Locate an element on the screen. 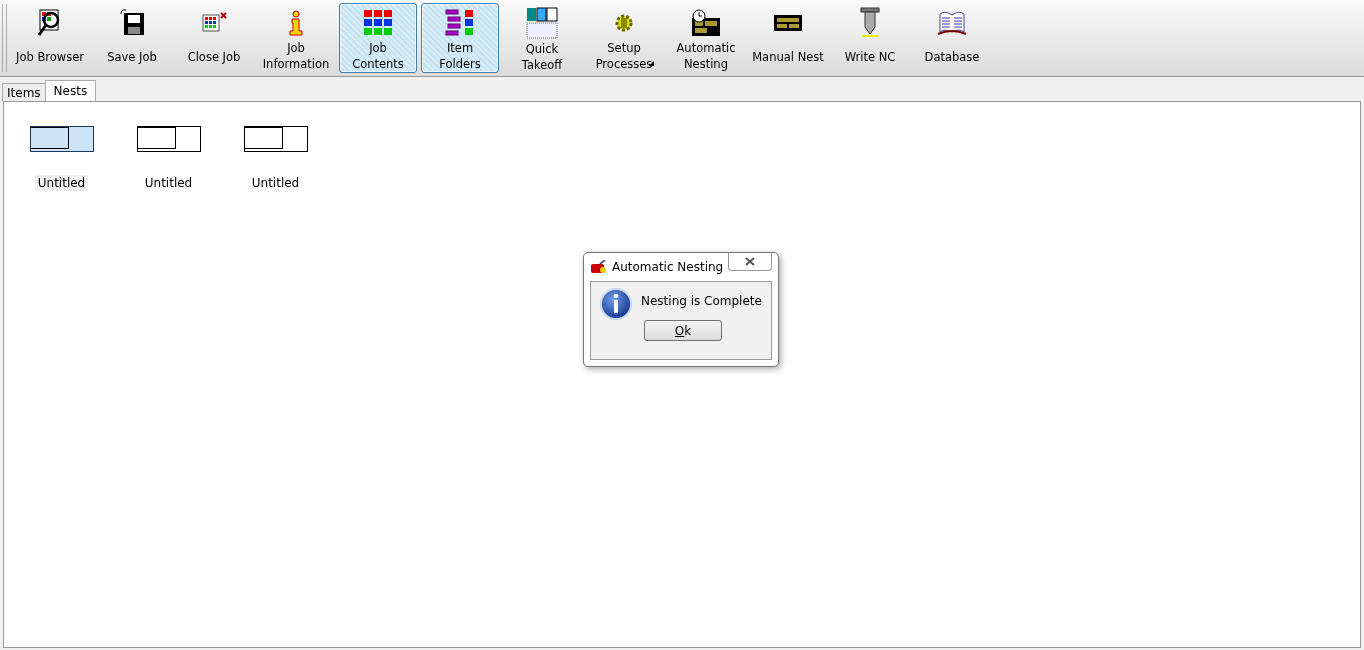  toolbar-button: Database is located at coordinates (952, 38).